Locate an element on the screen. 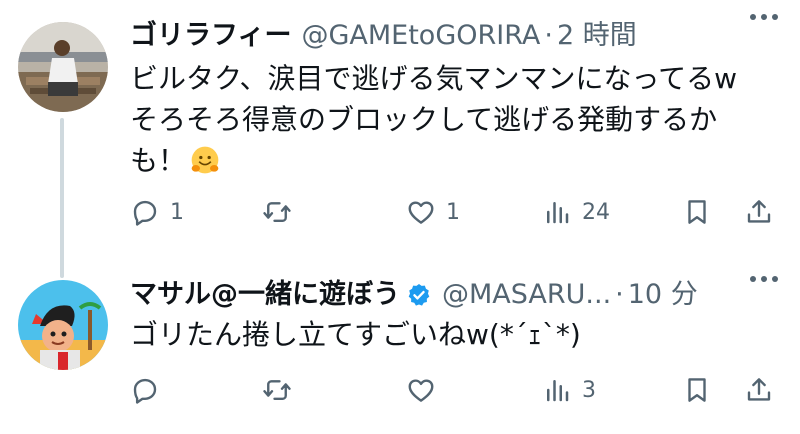 The image size is (800, 434). author-handle: @GAMEtoGORIRA is located at coordinates (420, 36).